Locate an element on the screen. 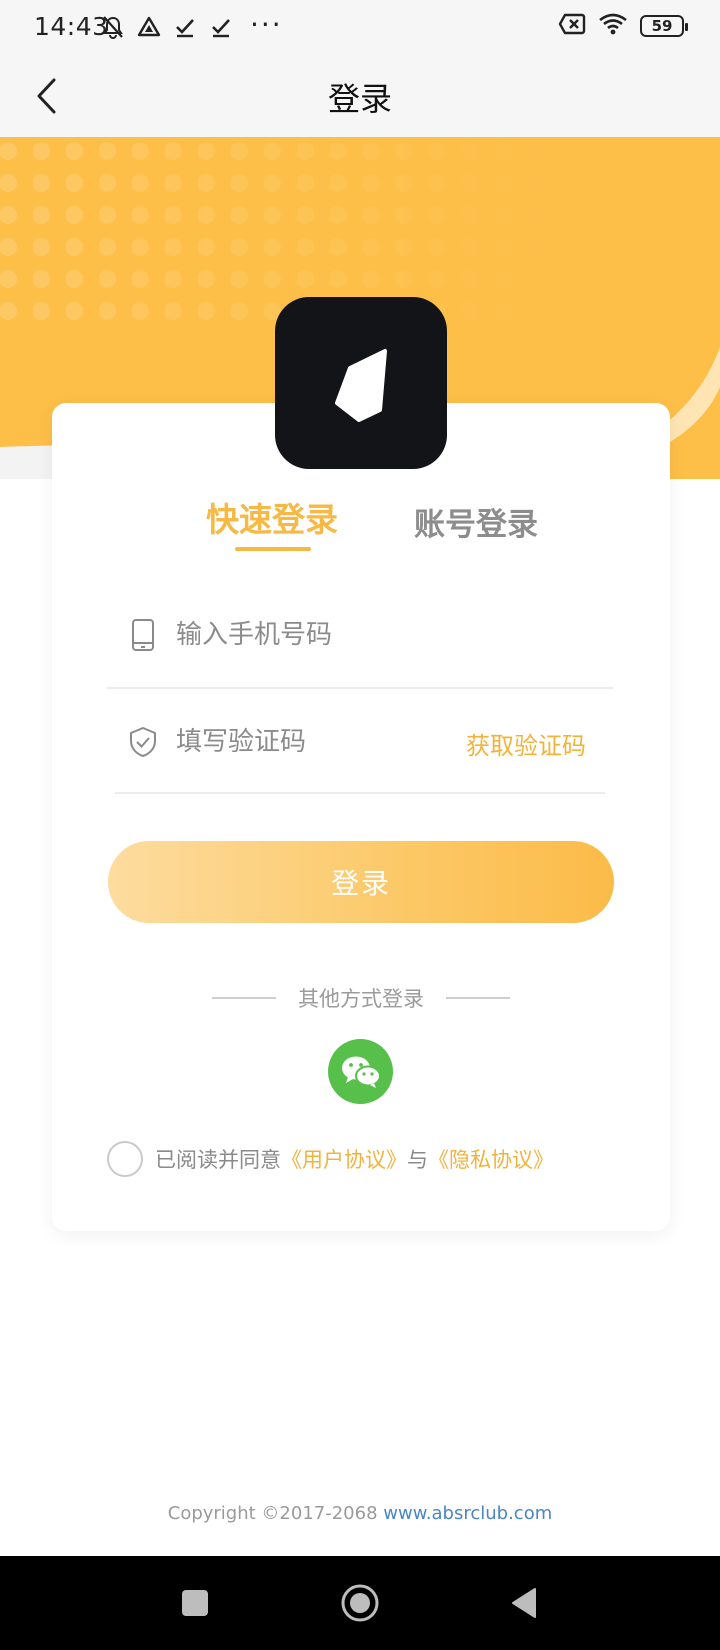 This screenshot has width=720, height=1650. battery-icon: 59 is located at coordinates (664, 26).